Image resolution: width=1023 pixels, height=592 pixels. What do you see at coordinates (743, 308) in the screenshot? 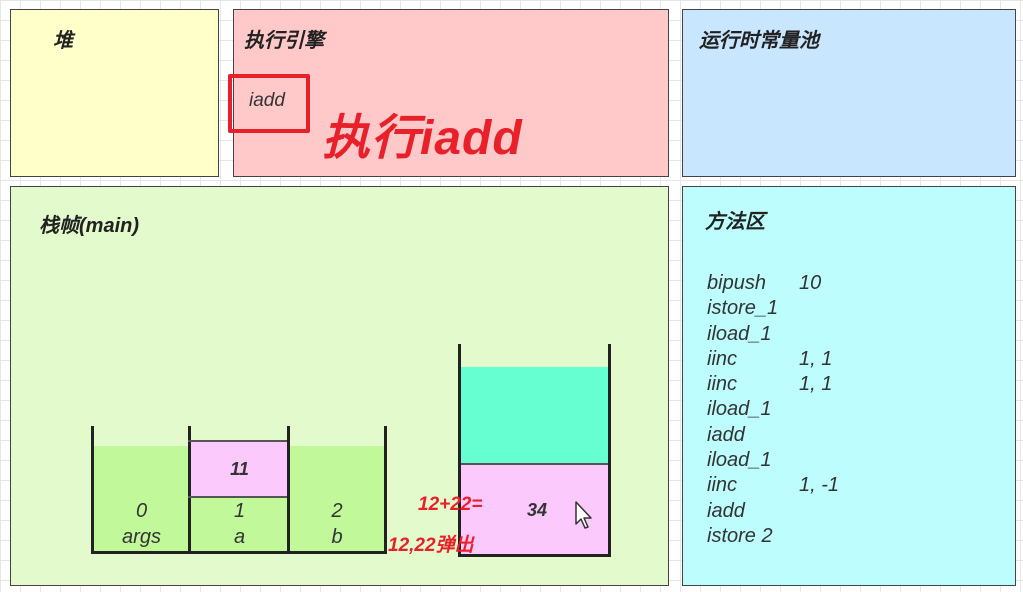
I see `bytecode-op: istore_1` at bounding box center [743, 308].